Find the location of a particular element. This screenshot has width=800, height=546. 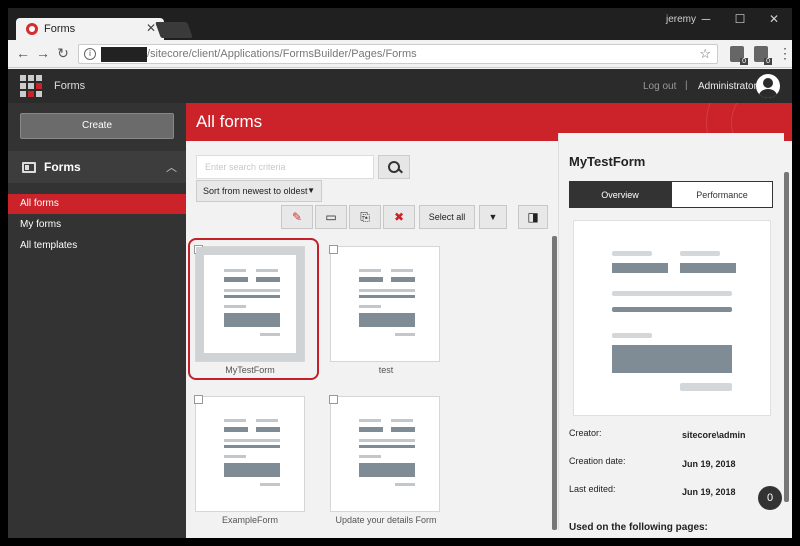

panel-toggle-icon: ◨ is located at coordinates (533, 217).